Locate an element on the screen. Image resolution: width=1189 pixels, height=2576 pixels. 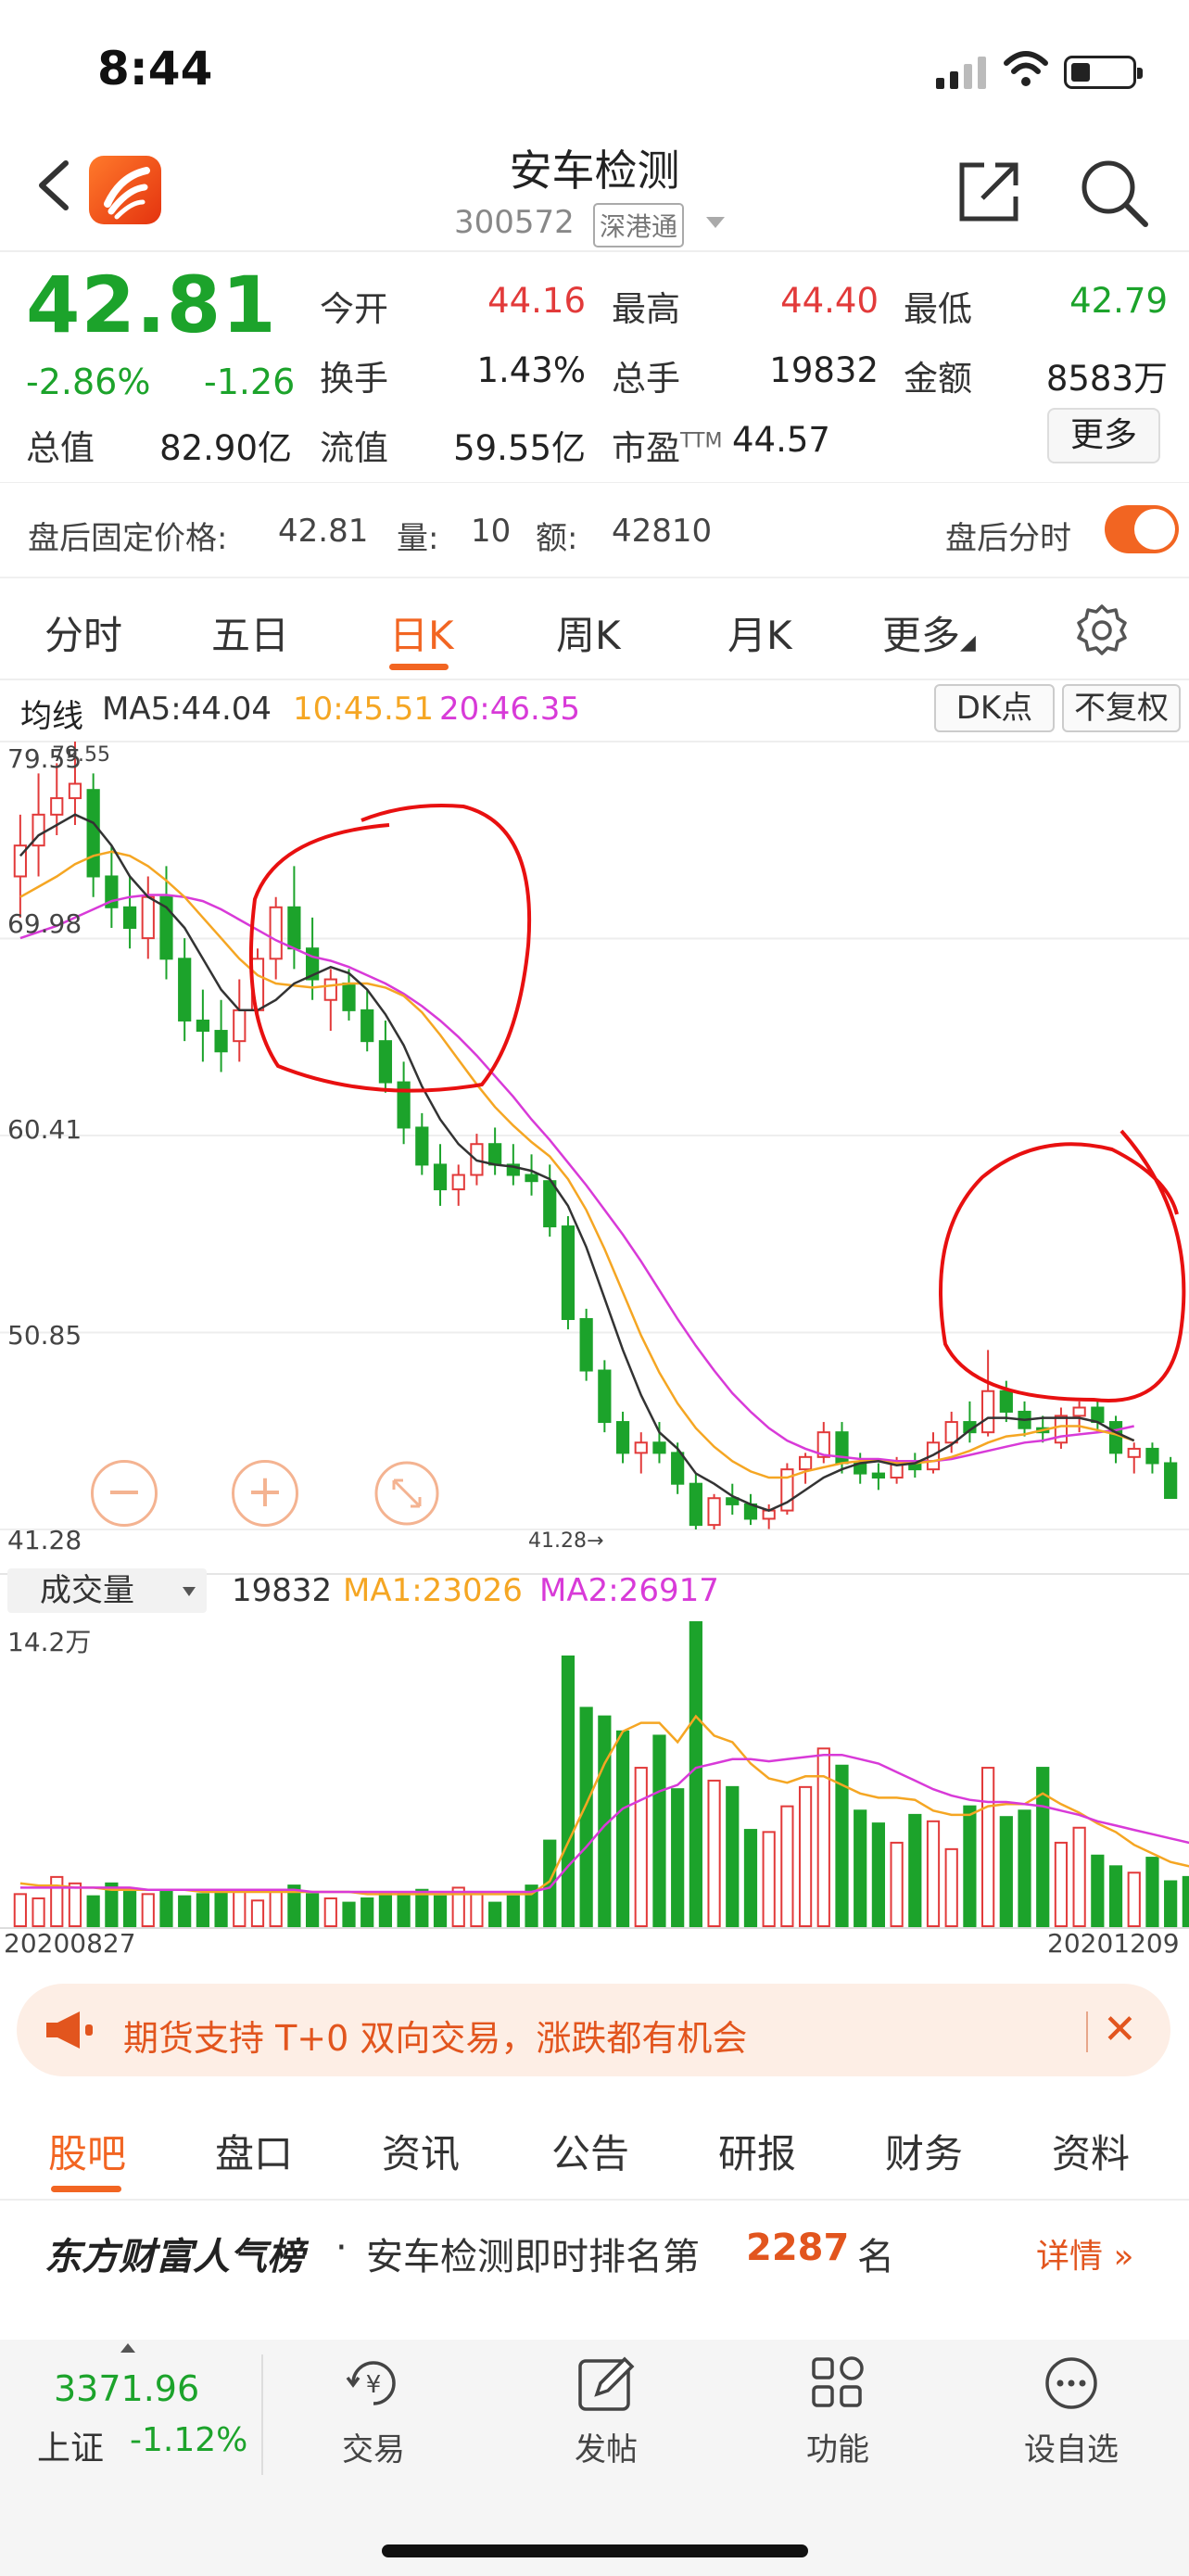
gear-icon is located at coordinates (1102, 629).